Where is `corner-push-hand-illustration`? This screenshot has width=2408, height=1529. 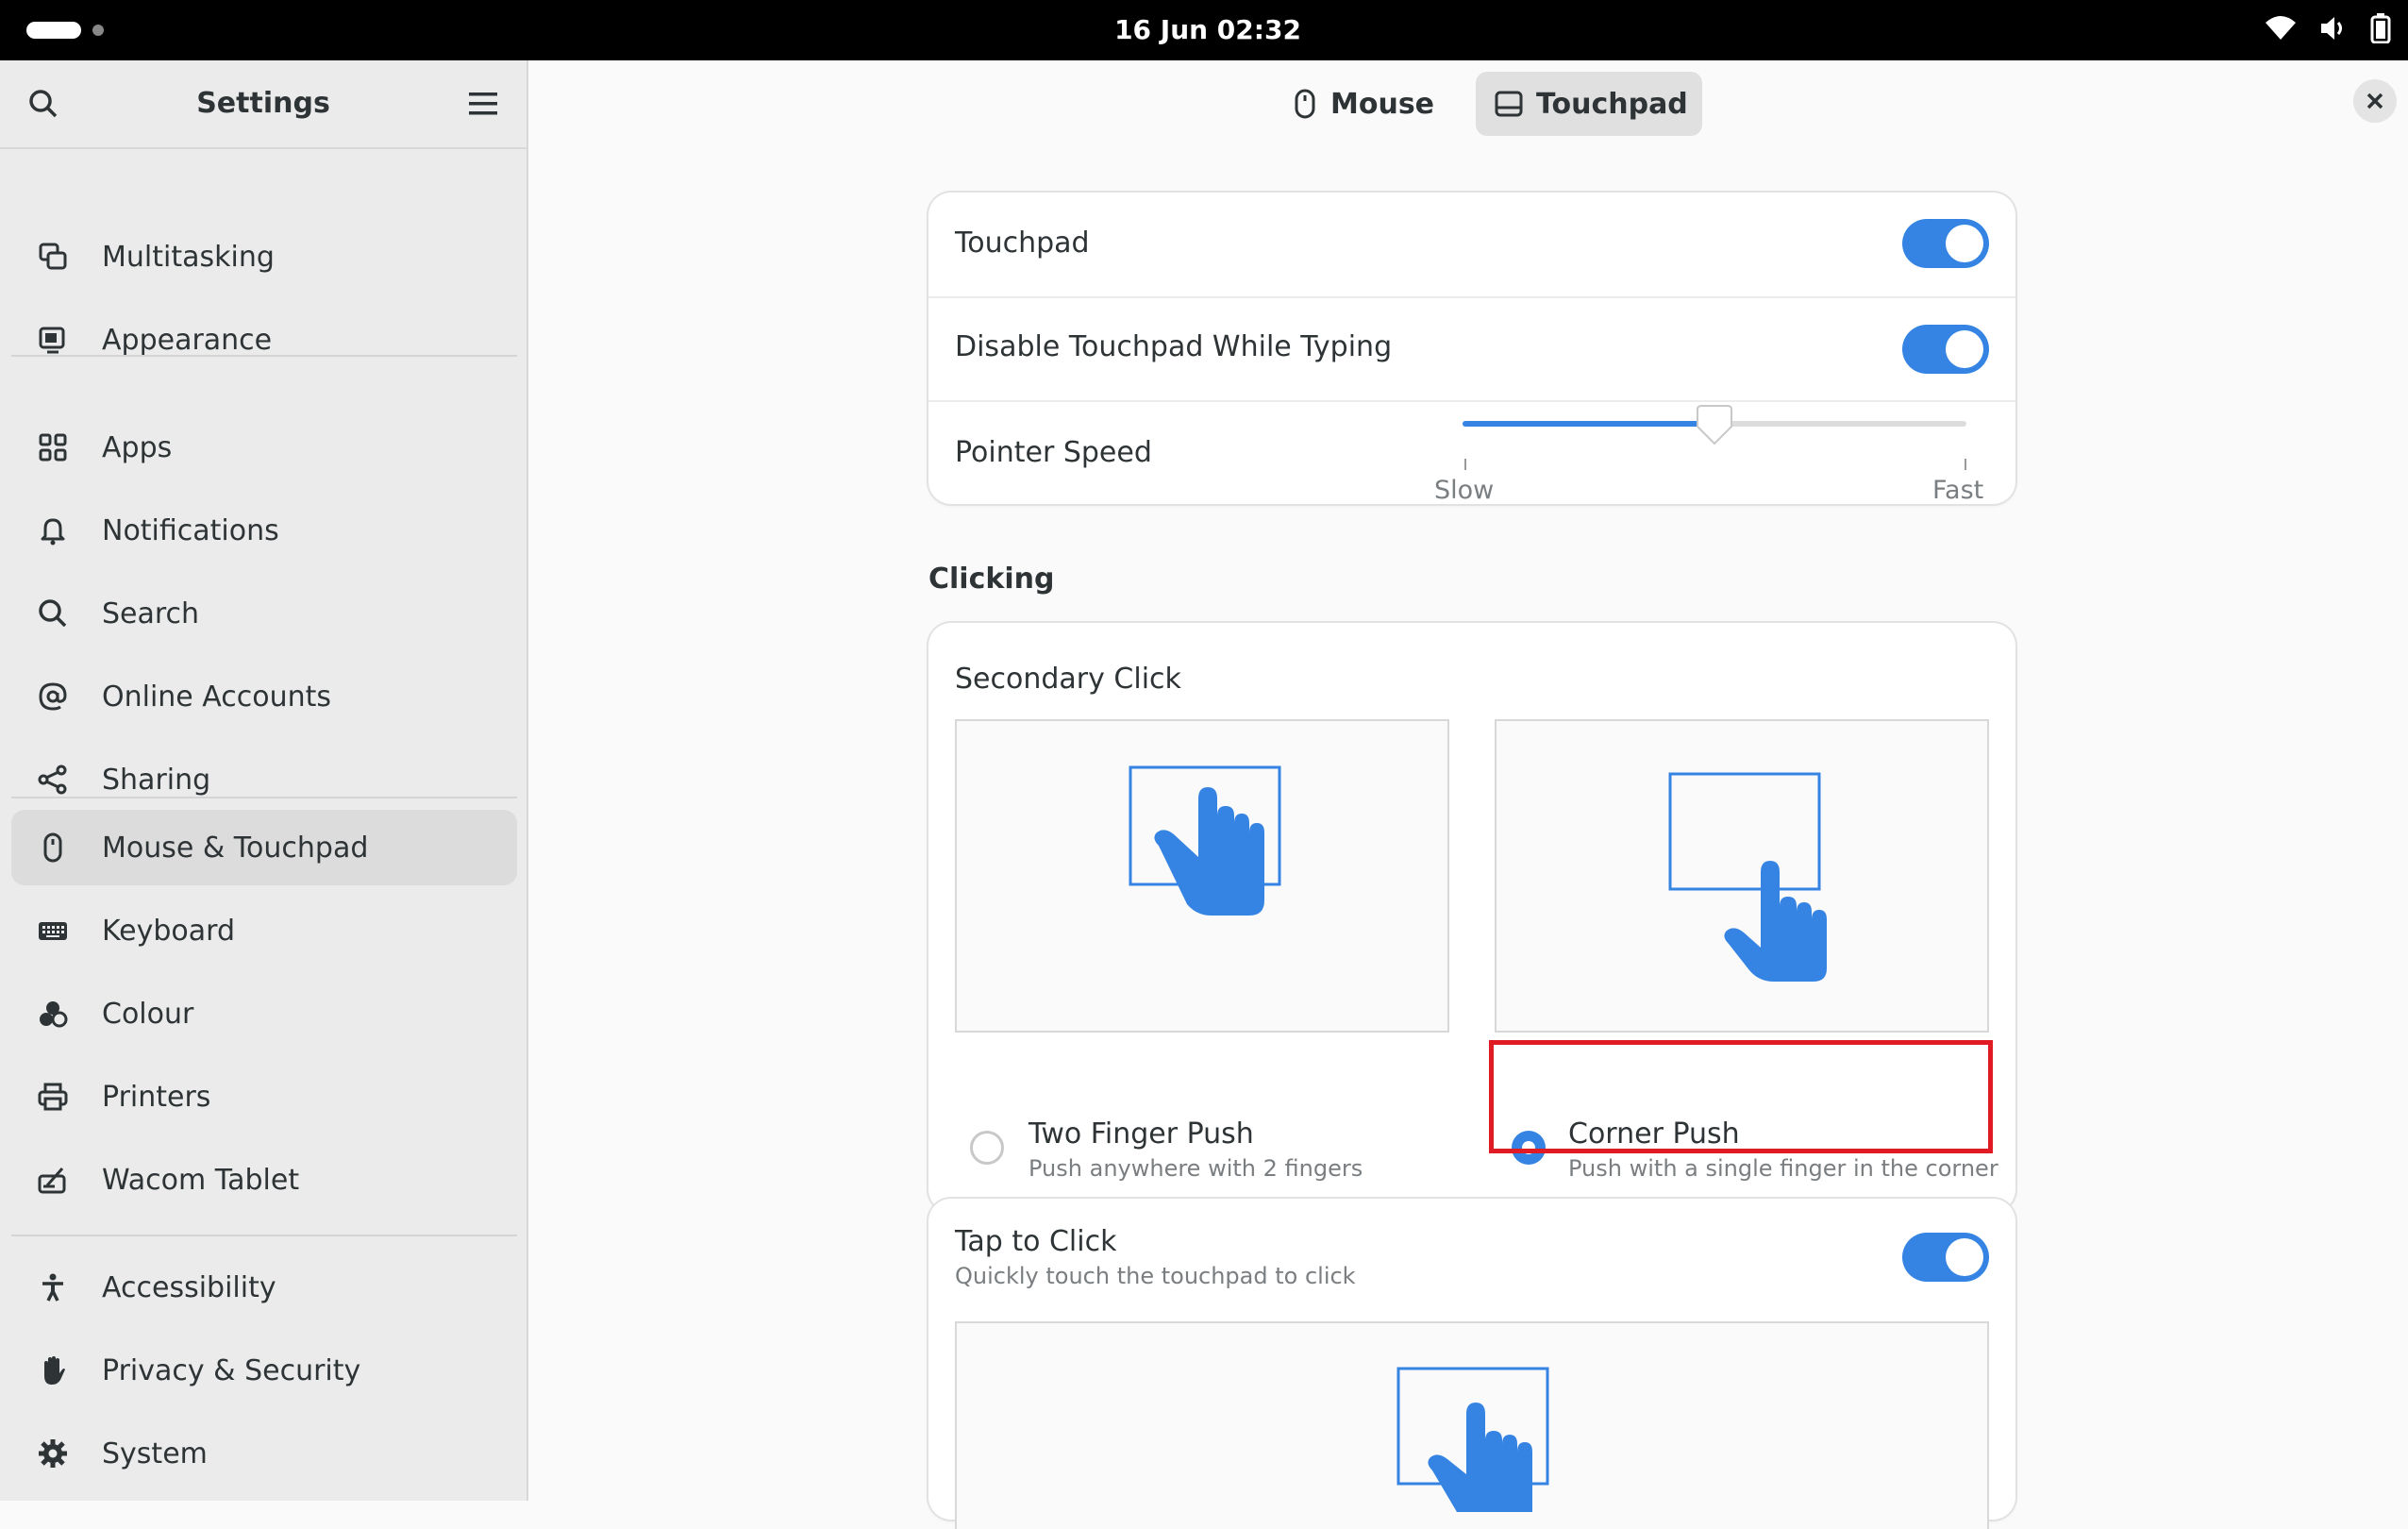
corner-push-hand-illustration is located at coordinates (1747, 877).